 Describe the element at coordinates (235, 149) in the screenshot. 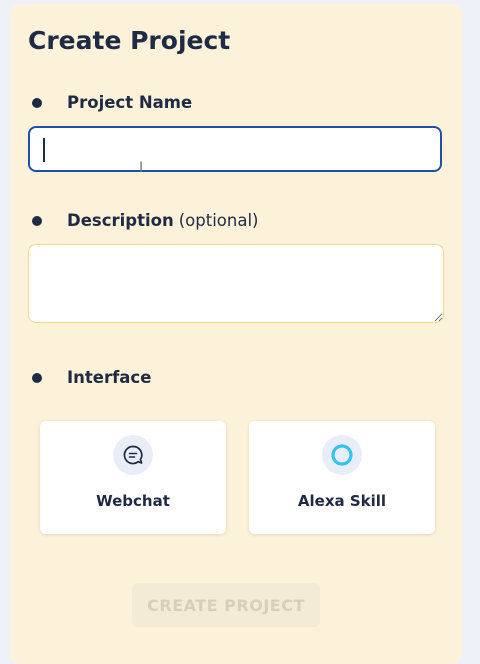

I see `project-name-input` at that location.